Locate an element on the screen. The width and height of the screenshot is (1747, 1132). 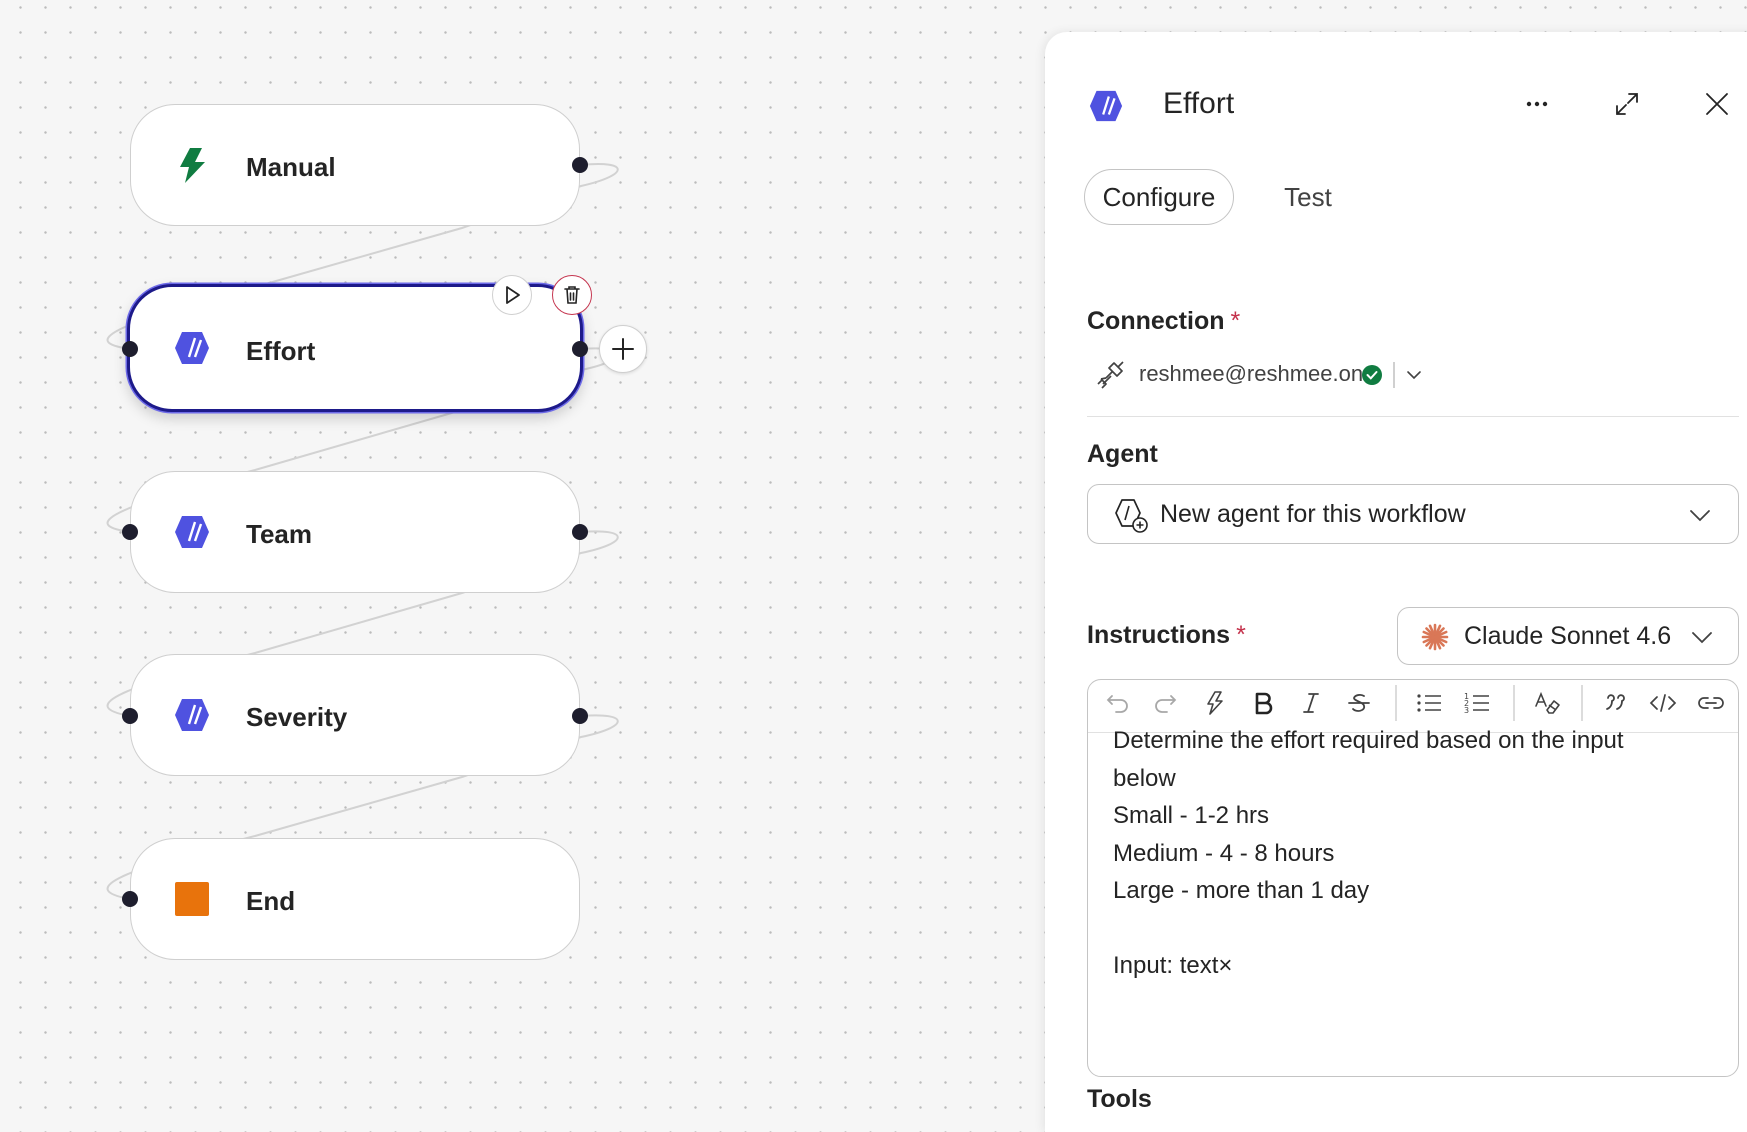
bold-icon is located at coordinates (1264, 703).